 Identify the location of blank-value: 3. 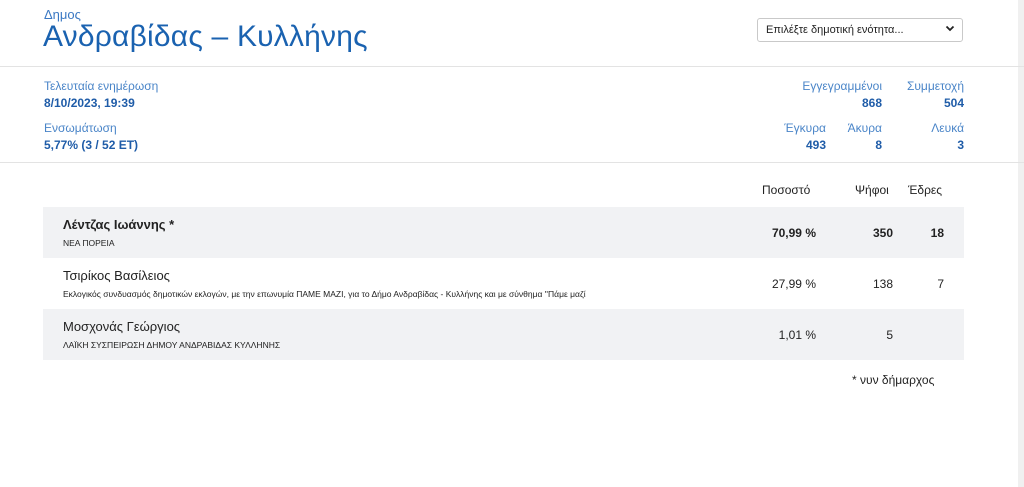
(960, 145).